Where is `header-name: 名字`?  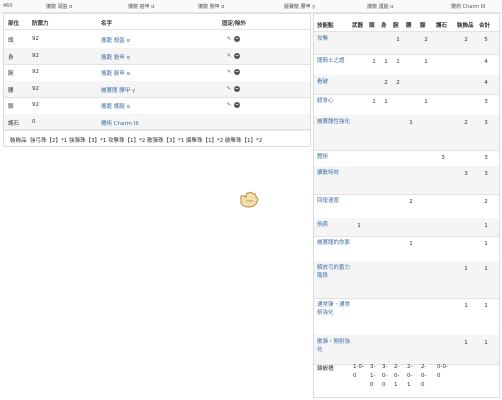
header-name: 名字 is located at coordinates (107, 24).